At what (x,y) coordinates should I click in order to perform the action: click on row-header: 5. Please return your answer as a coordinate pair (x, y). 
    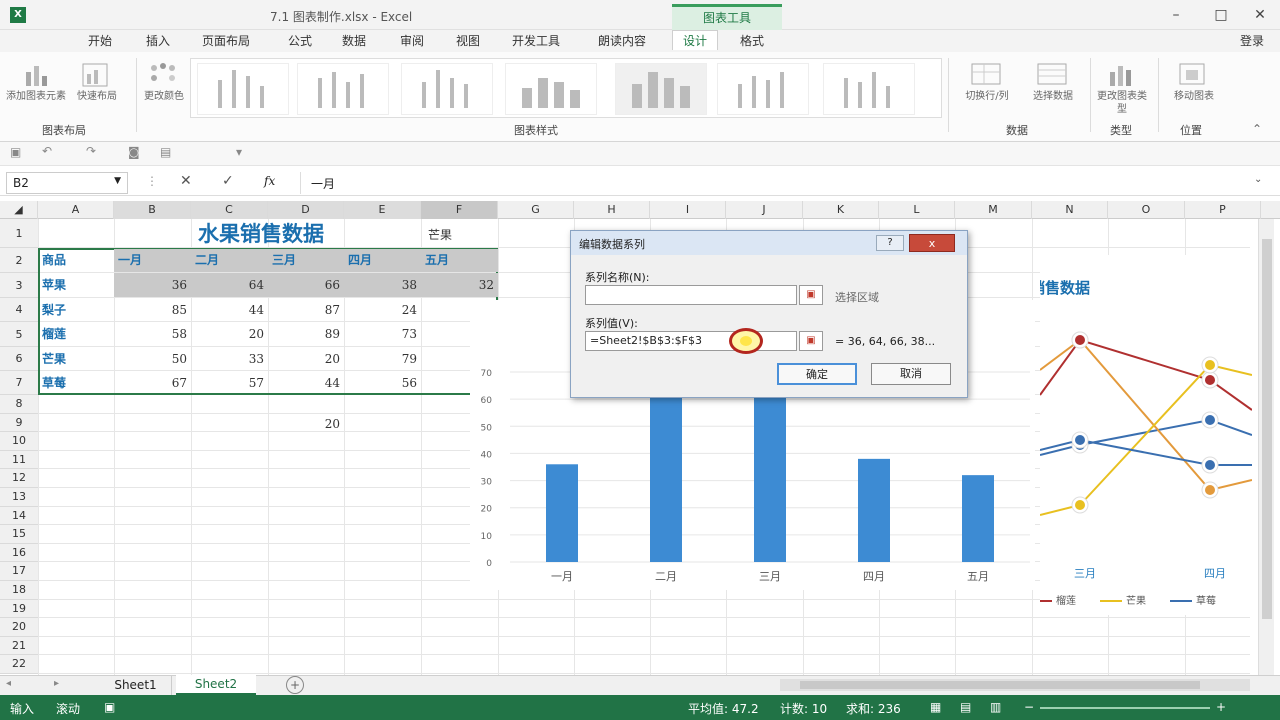
    Looking at the image, I should click on (19, 334).